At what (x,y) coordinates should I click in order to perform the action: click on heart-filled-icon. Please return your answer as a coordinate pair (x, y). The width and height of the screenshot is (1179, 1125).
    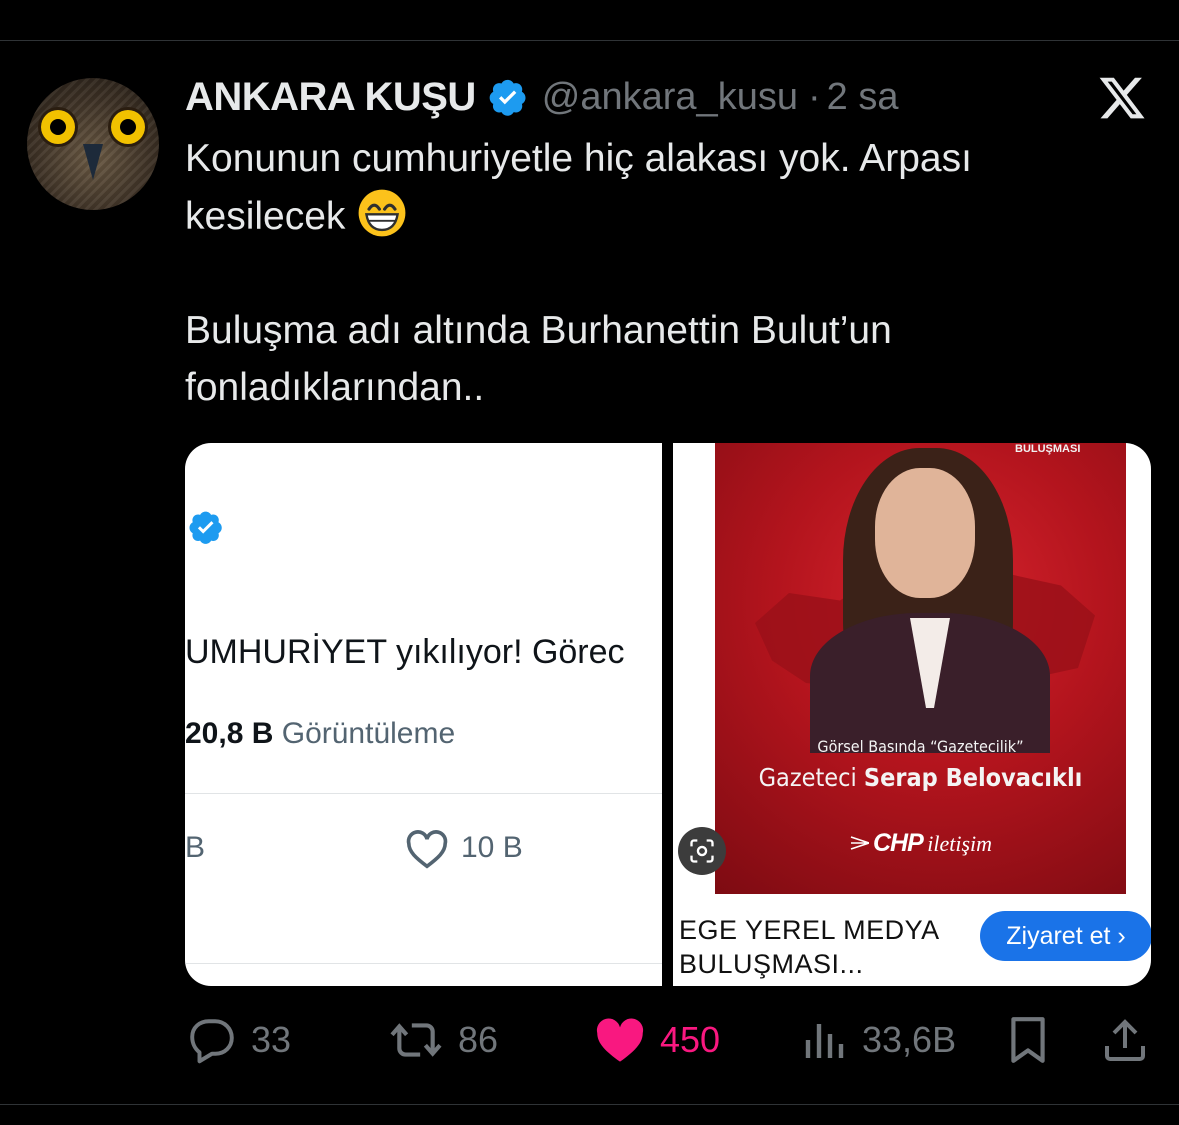
    Looking at the image, I should click on (620, 1040).